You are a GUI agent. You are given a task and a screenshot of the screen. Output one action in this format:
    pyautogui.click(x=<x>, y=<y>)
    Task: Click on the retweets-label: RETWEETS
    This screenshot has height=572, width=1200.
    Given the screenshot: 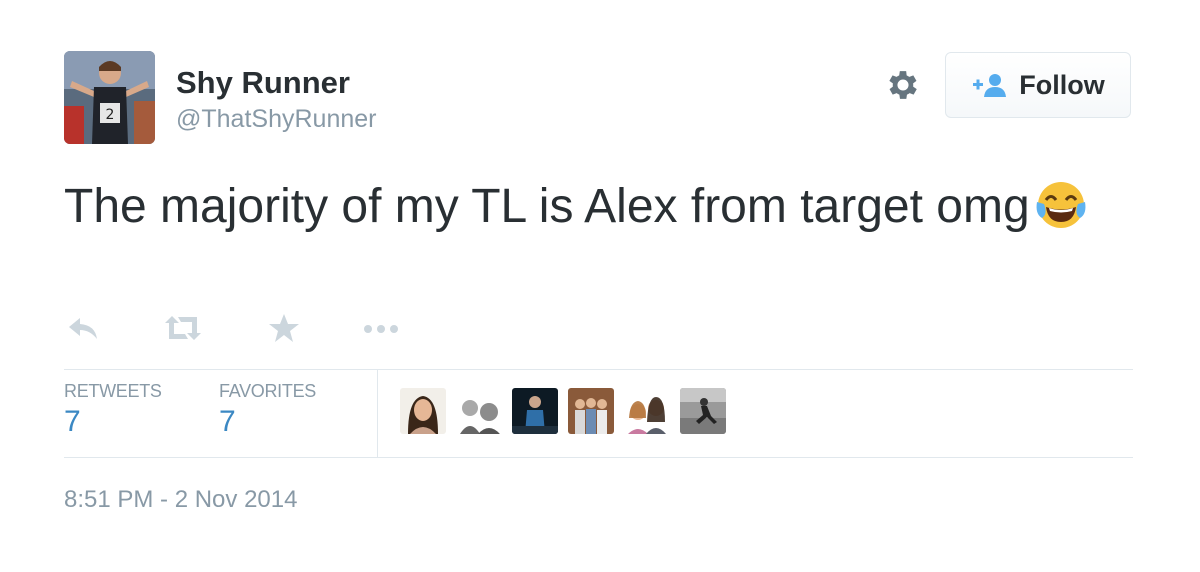 What is the action you would take?
    pyautogui.click(x=113, y=391)
    